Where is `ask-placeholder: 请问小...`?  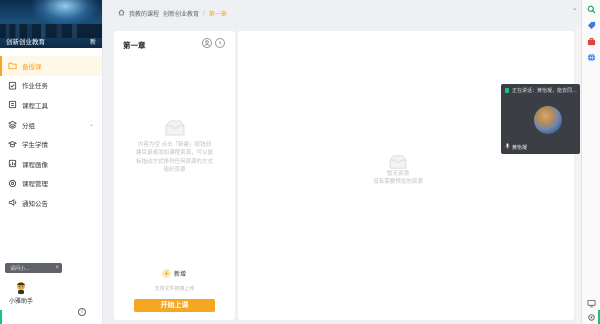
ask-placeholder: 请问小... is located at coordinates (20, 268).